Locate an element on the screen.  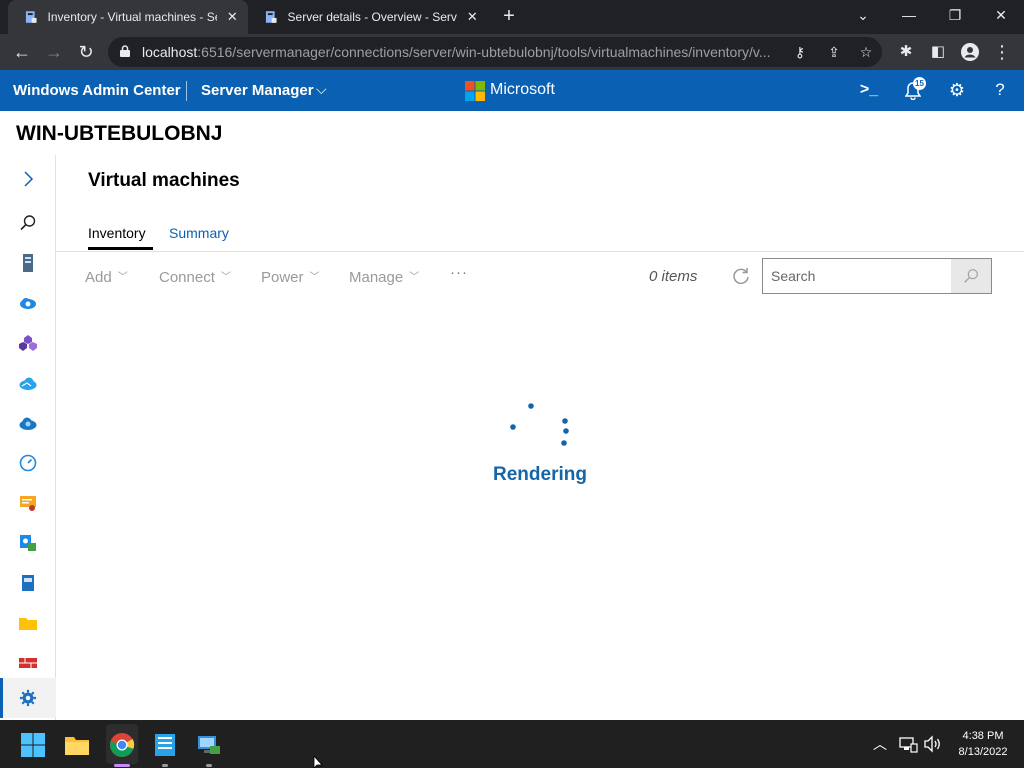
browser-tab-inventory: Inventory - Virtual machines - Se ✕ is located at coordinates (128, 17).